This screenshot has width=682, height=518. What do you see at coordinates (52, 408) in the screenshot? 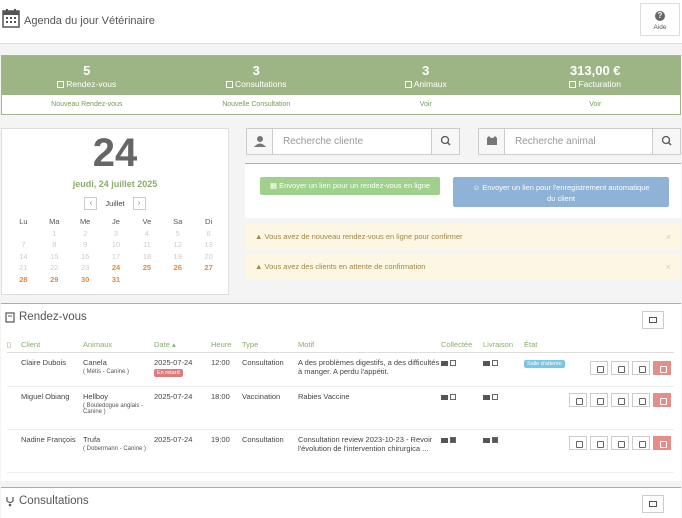
I see `client-name: Miguel Obiang` at bounding box center [52, 408].